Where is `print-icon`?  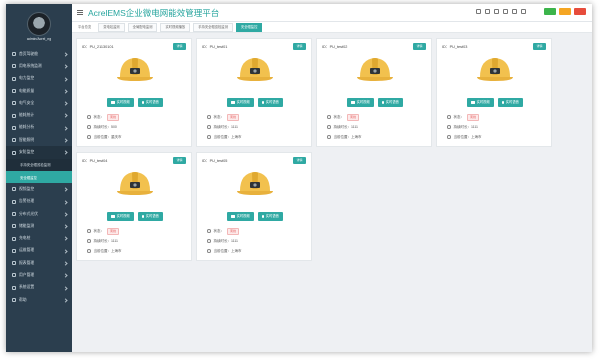
print-icon is located at coordinates (478, 11).